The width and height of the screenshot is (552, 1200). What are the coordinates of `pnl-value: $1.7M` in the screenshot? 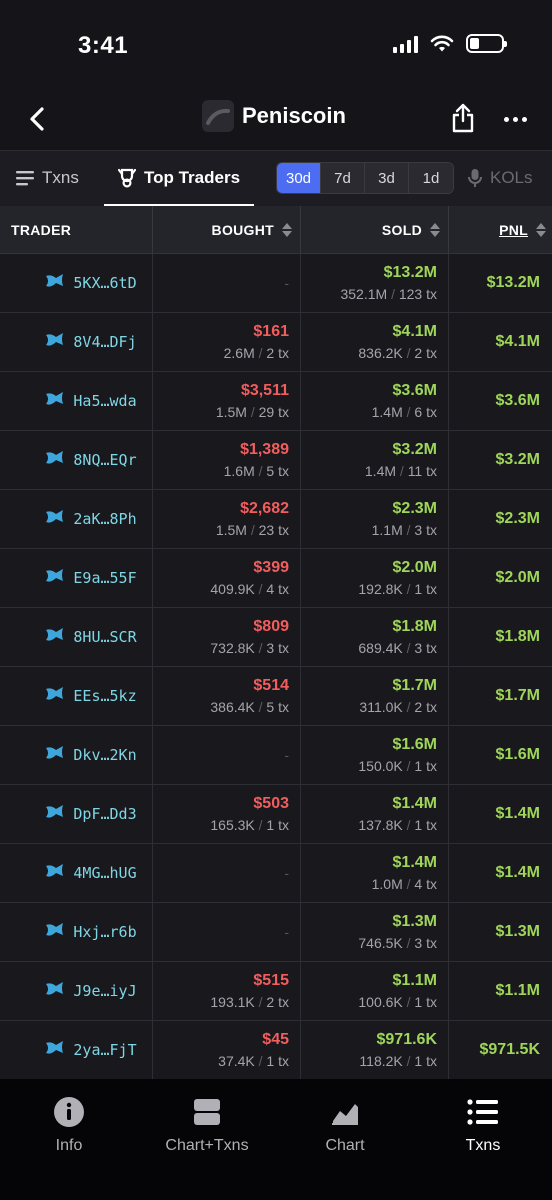 It's located at (517, 695).